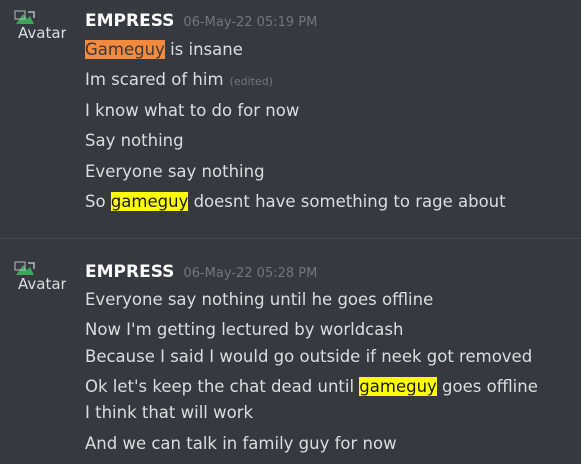  Describe the element at coordinates (125, 49) in the screenshot. I see `mention-highlight: Gameguy` at that location.